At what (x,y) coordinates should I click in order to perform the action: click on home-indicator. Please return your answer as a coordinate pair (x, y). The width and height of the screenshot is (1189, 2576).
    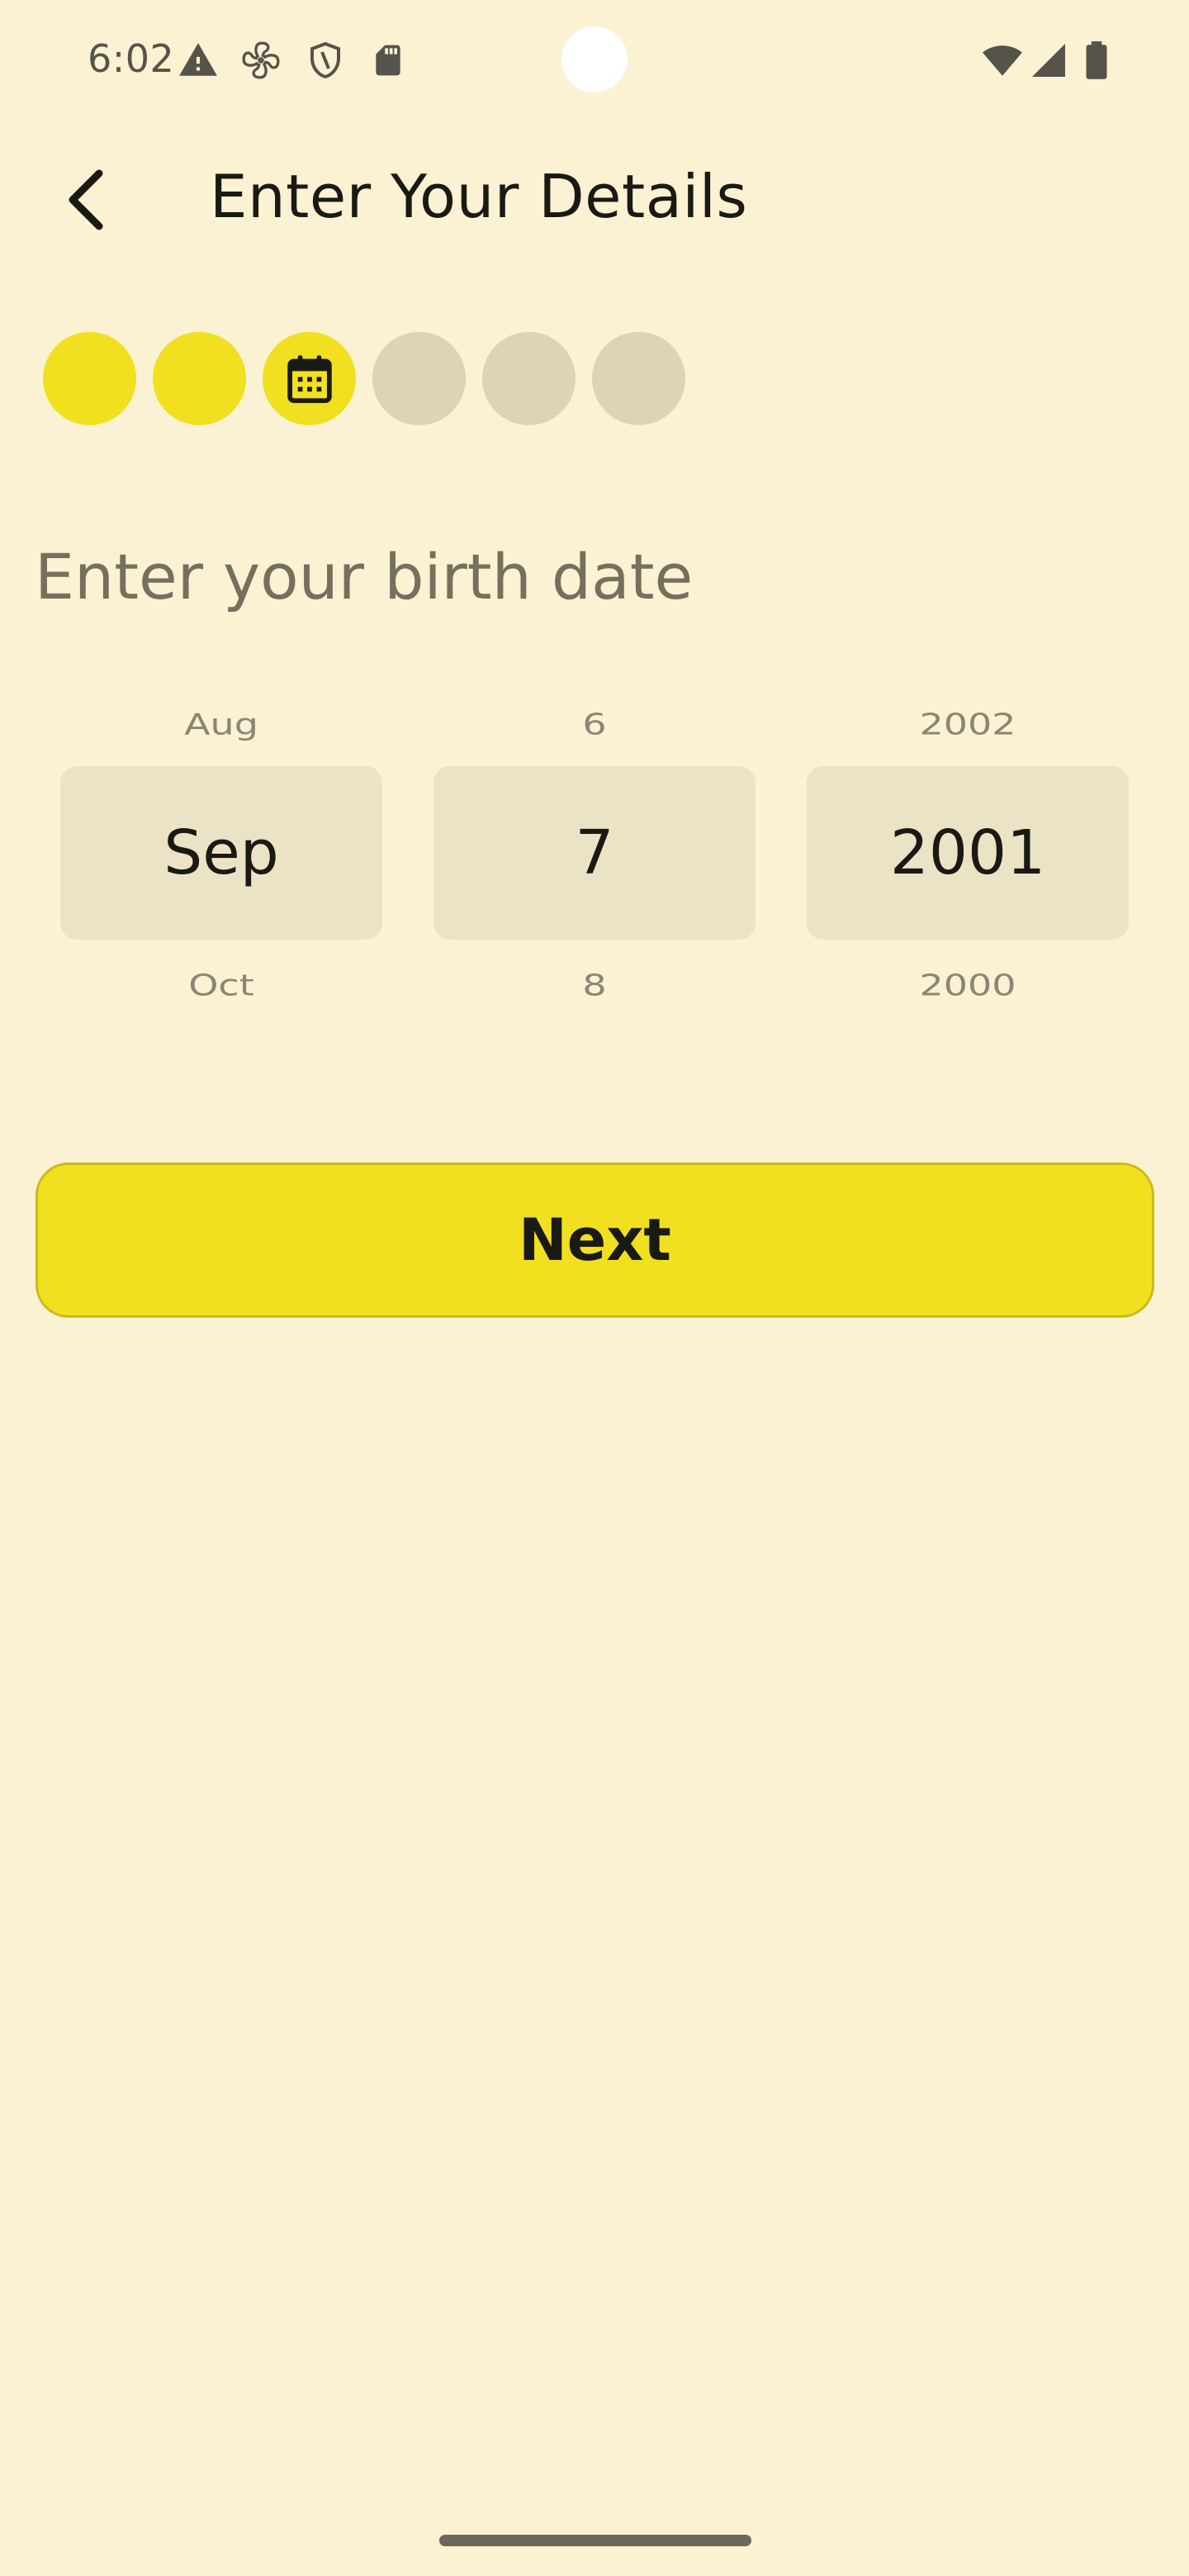
    Looking at the image, I should click on (595, 2540).